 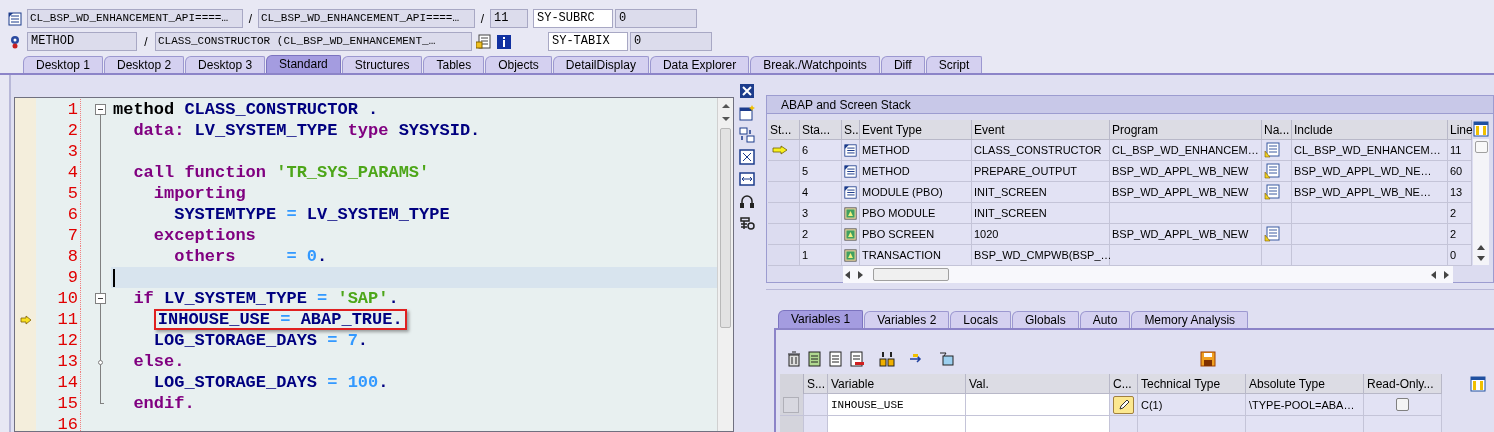 I want to click on column-header: Line, so click(x=1460, y=130).